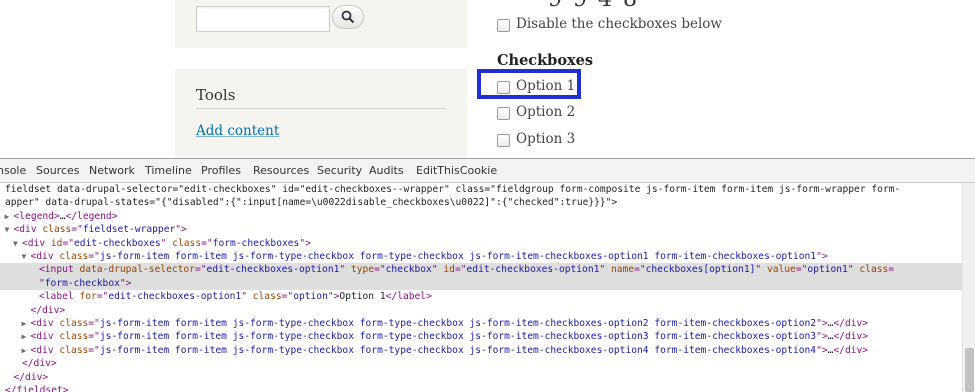 The image size is (975, 392). What do you see at coordinates (58, 170) in the screenshot?
I see `tab-sources: Sources` at bounding box center [58, 170].